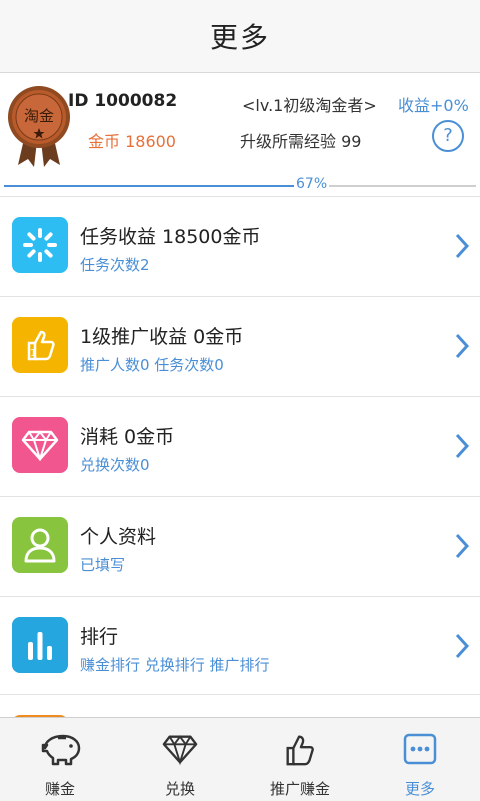  Describe the element at coordinates (420, 749) in the screenshot. I see `more-icon` at that location.